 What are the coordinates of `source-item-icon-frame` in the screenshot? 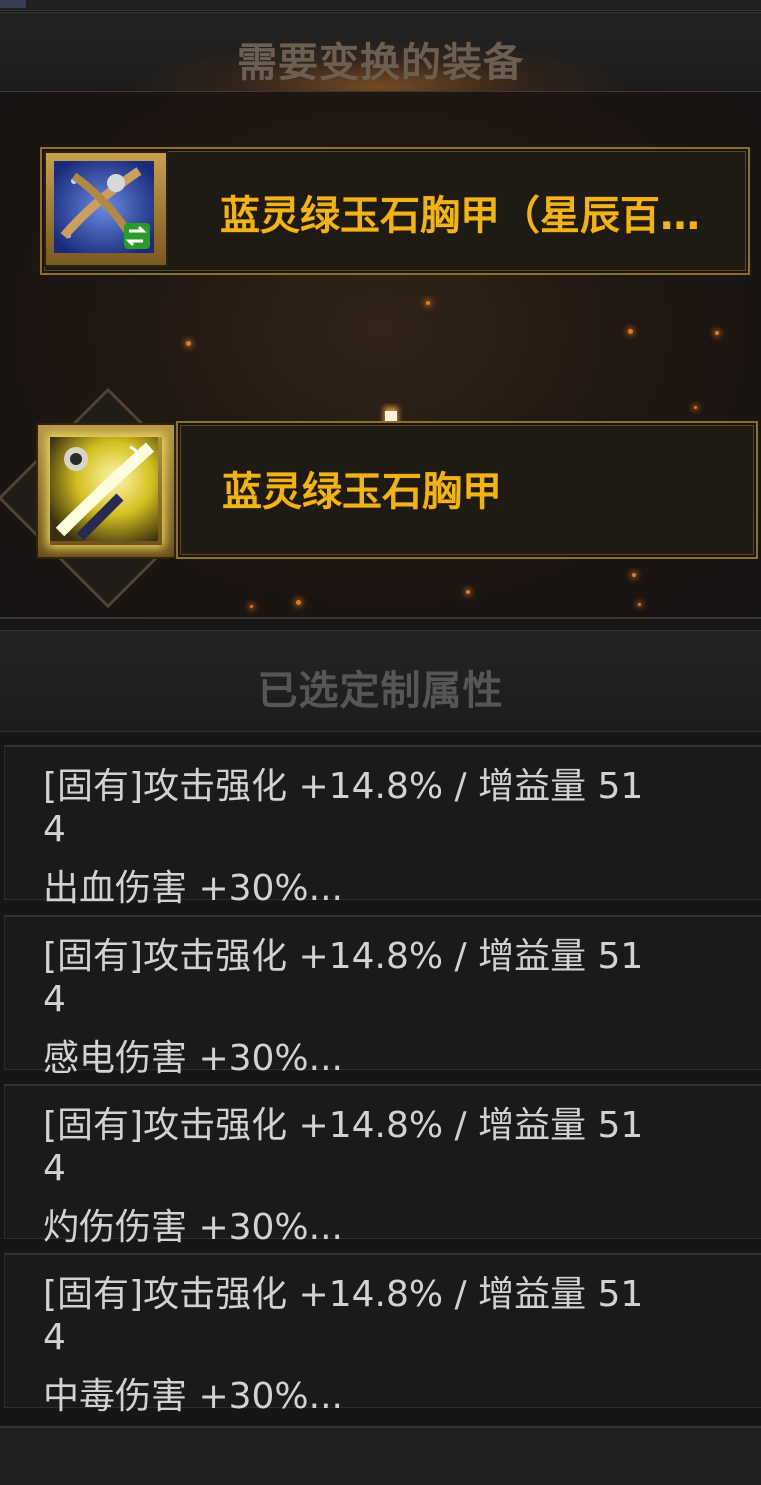 It's located at (106, 209).